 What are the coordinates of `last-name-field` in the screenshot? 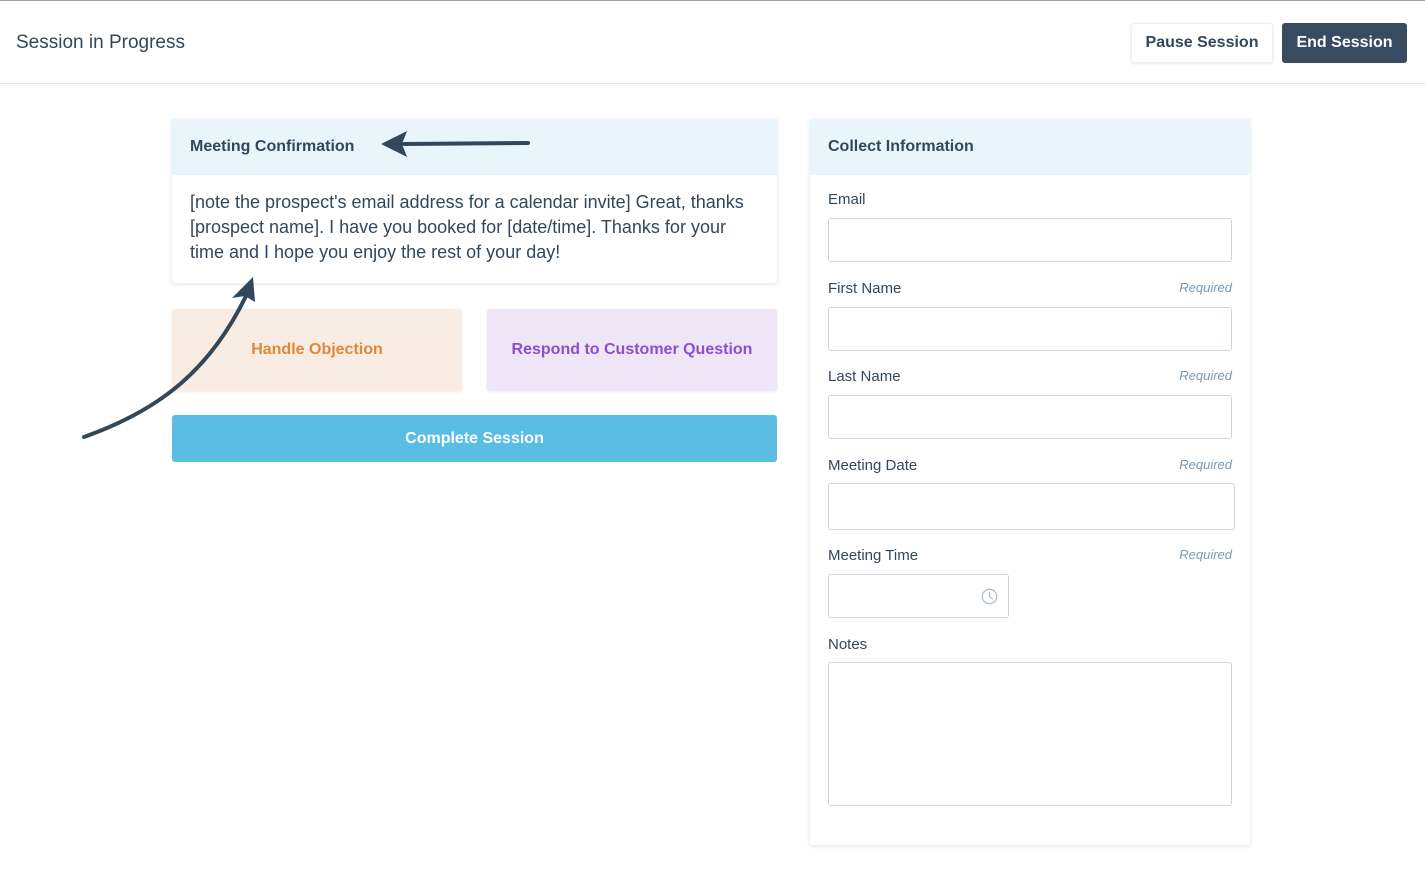 It's located at (1030, 417).